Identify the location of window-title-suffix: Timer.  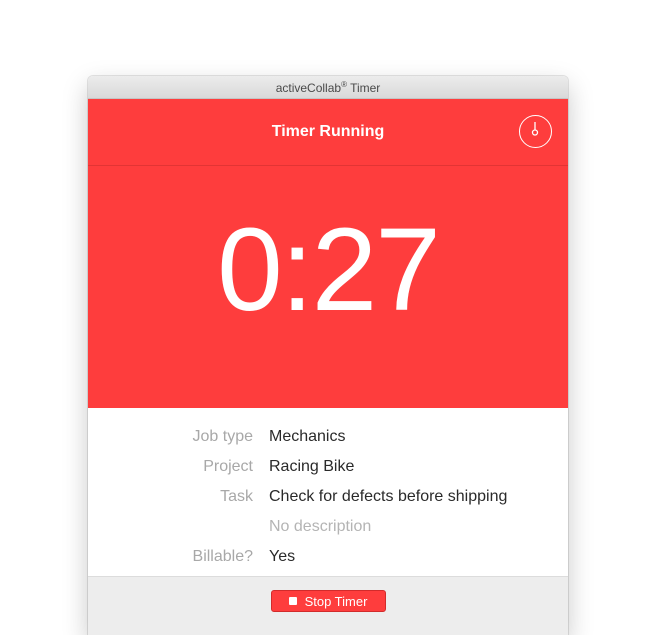
(363, 87).